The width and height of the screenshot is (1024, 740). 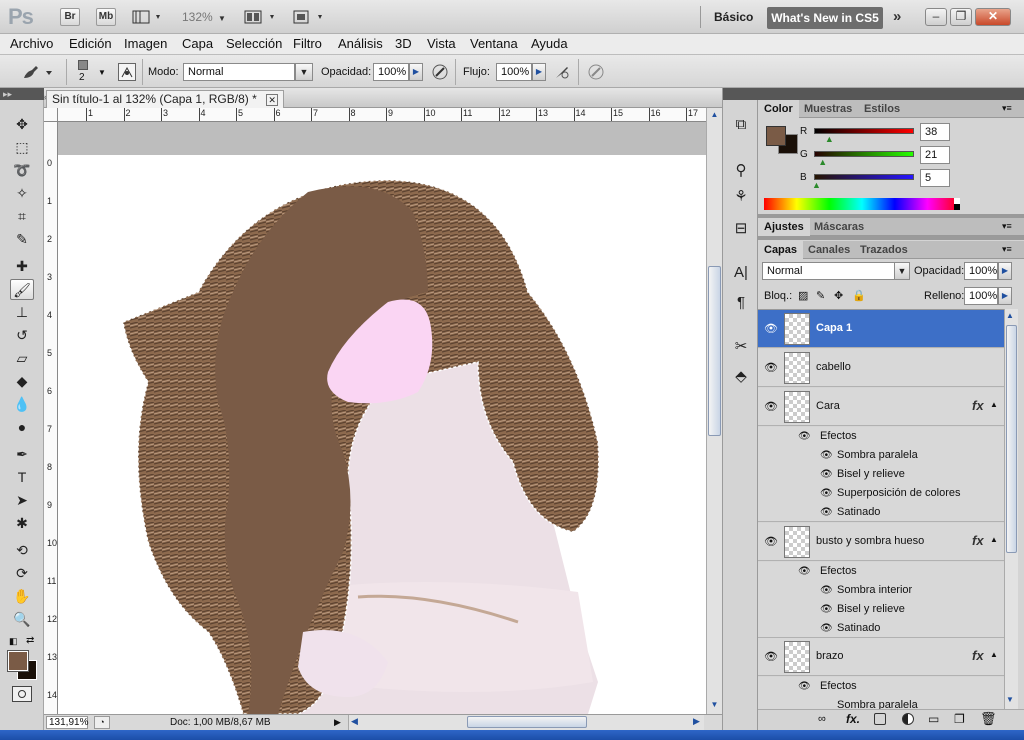 I want to click on clone-stamp-tool-icon: ⊥, so click(x=22, y=312).